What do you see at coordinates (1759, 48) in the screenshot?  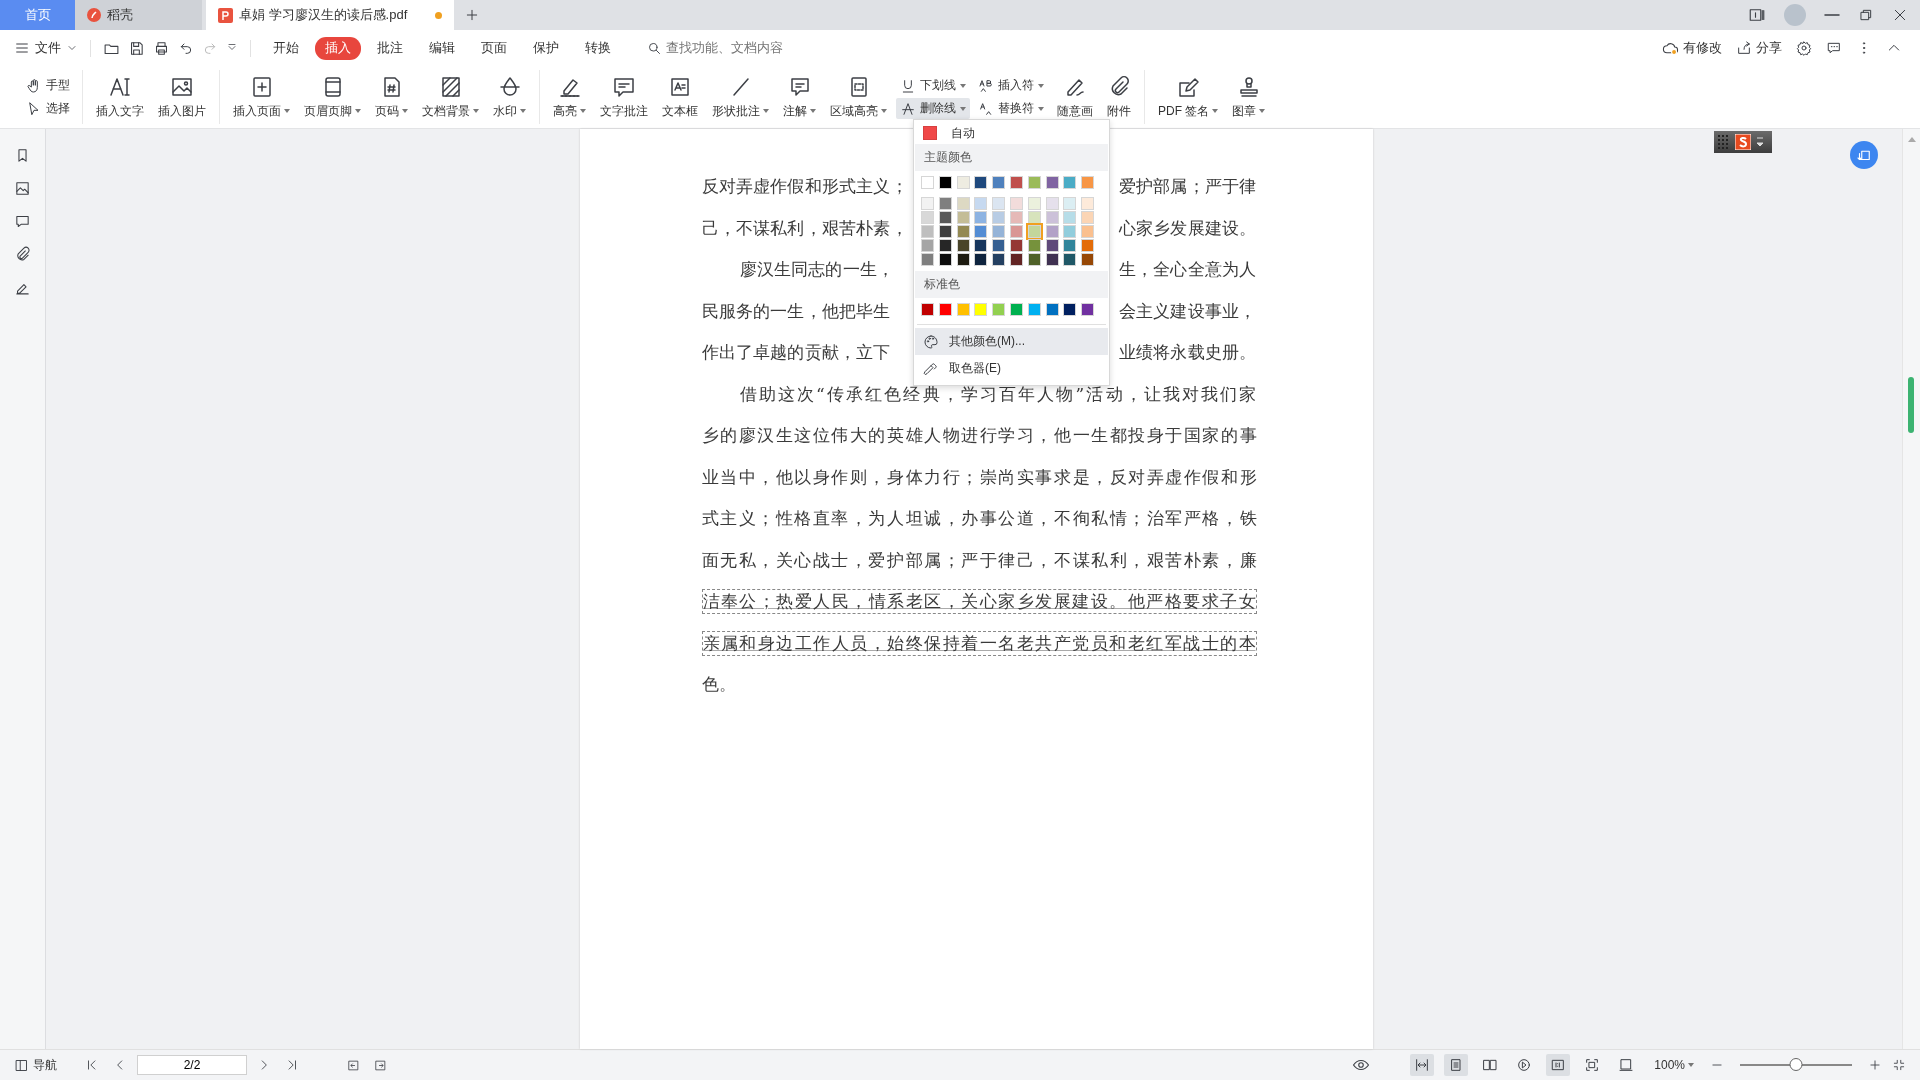 I see `share-button: 分享` at bounding box center [1759, 48].